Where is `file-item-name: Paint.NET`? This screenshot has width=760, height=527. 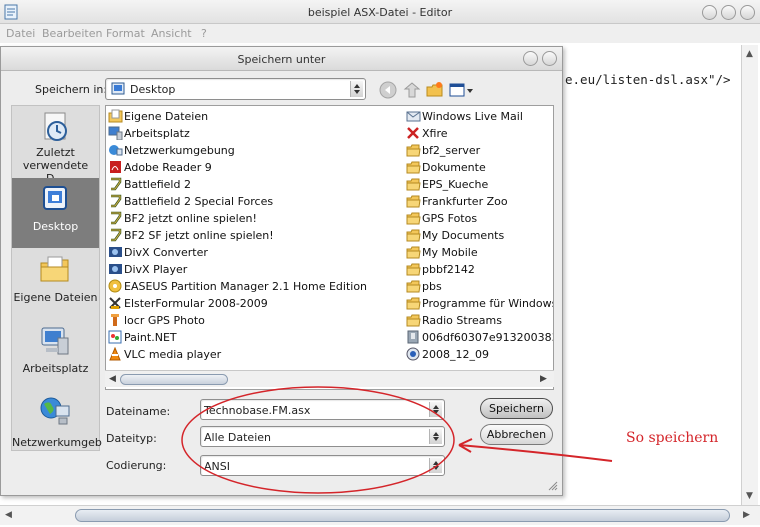
file-item-name: Paint.NET is located at coordinates (150, 337).